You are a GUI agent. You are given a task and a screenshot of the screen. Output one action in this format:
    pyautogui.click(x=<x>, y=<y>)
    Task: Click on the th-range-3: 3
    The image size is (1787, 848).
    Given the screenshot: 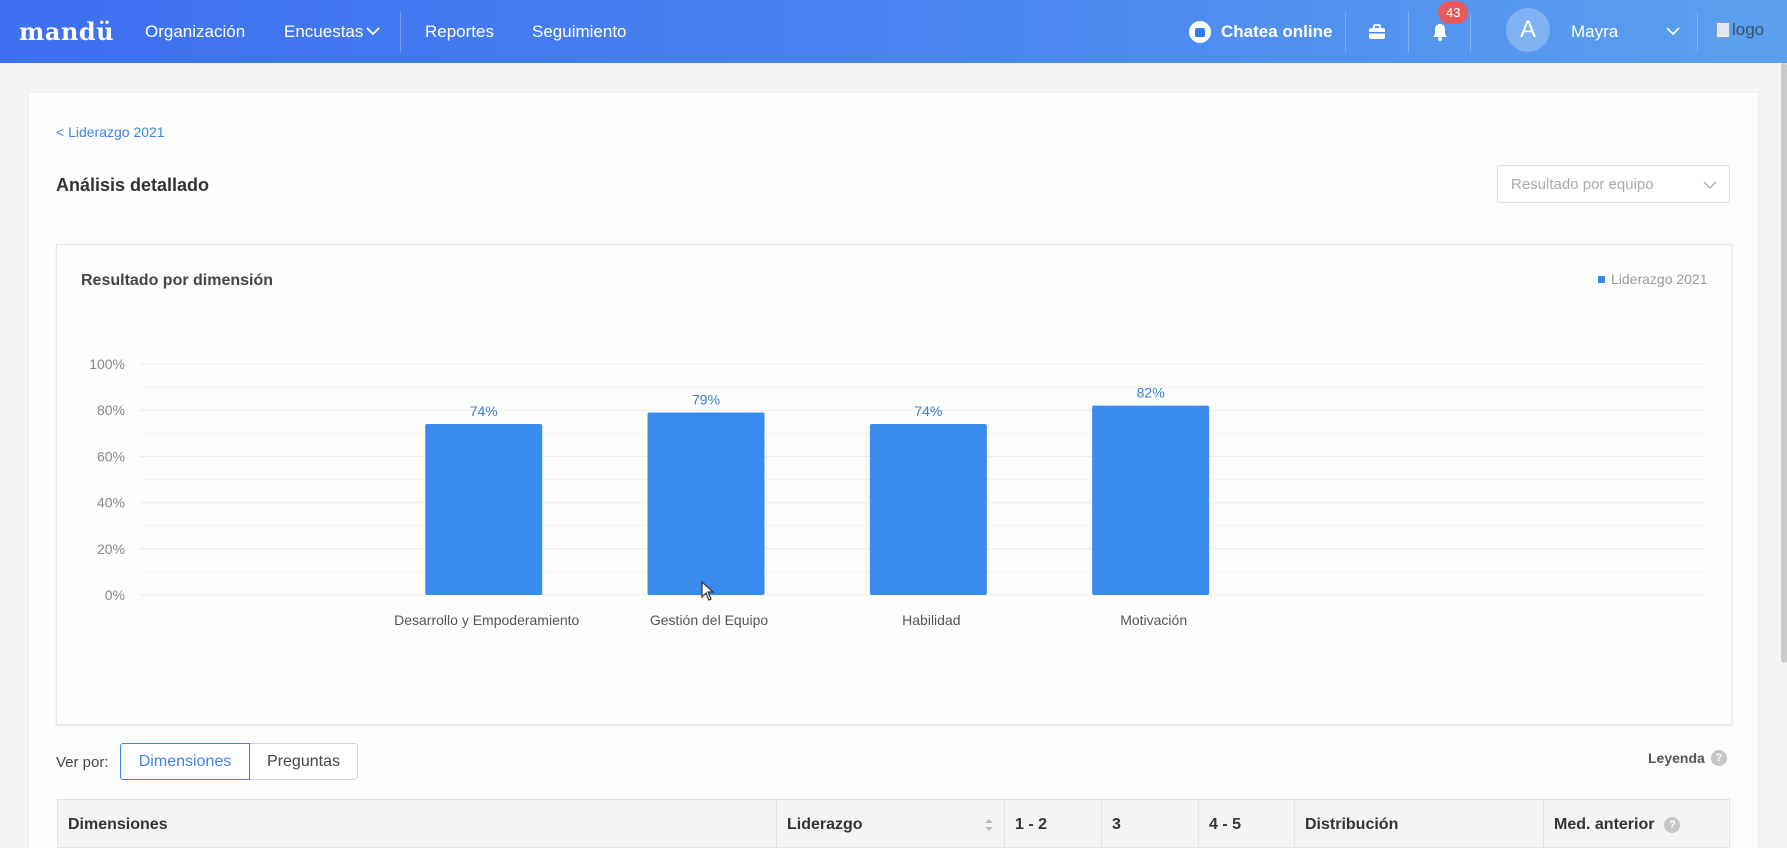 What is the action you would take?
    pyautogui.click(x=1149, y=824)
    